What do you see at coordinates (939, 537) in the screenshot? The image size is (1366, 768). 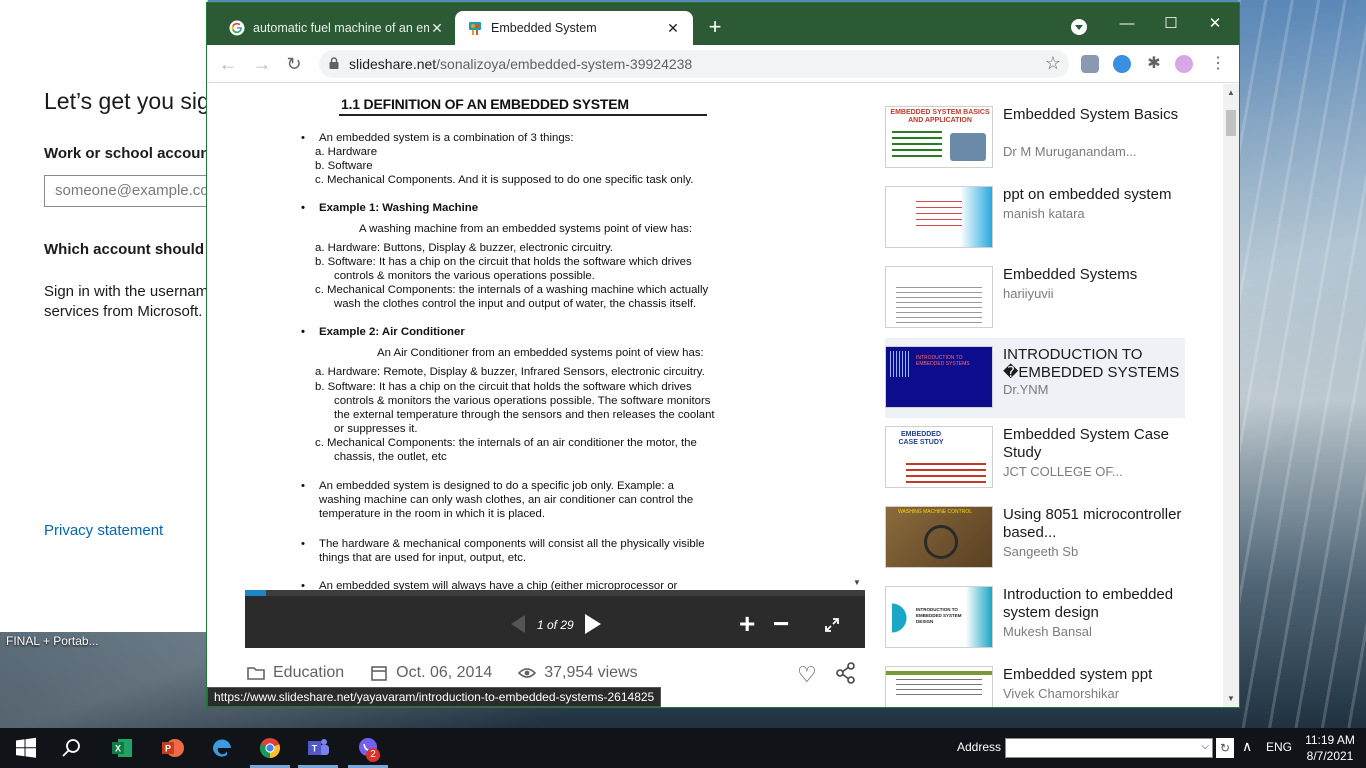 I see `related-thumbnail: WASHING MACHINE CONTROL` at bounding box center [939, 537].